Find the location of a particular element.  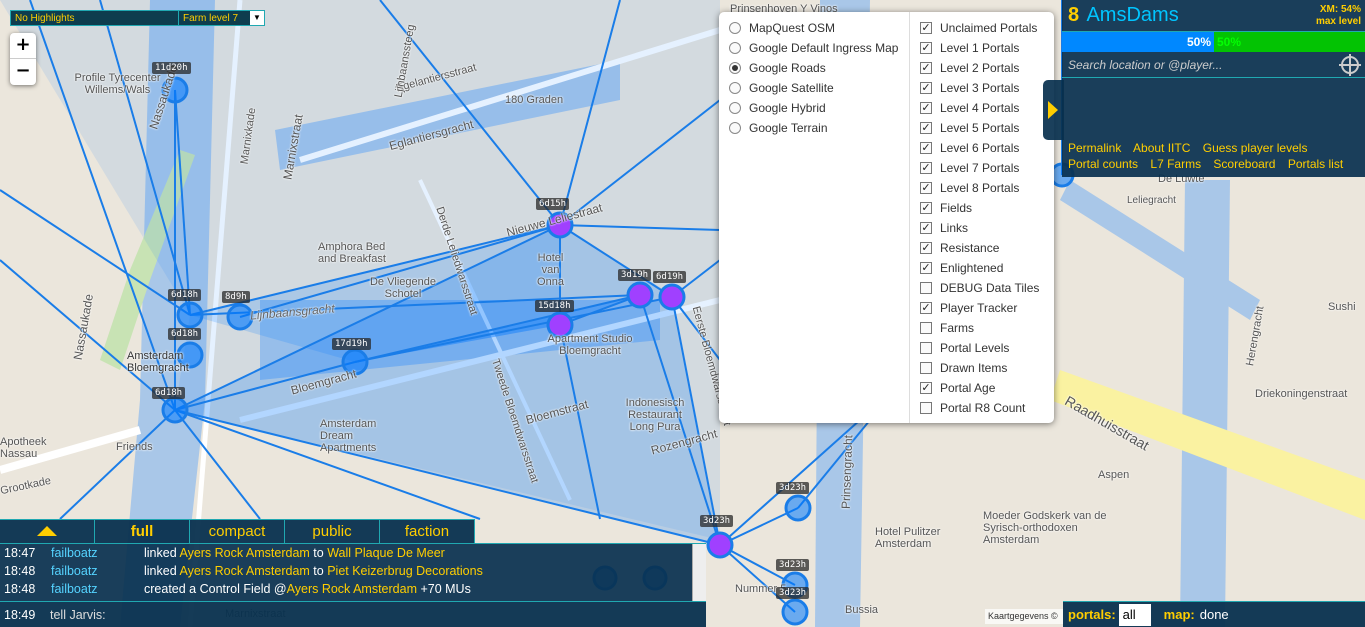

about-iitc-link: About IITC is located at coordinates (1161, 148).